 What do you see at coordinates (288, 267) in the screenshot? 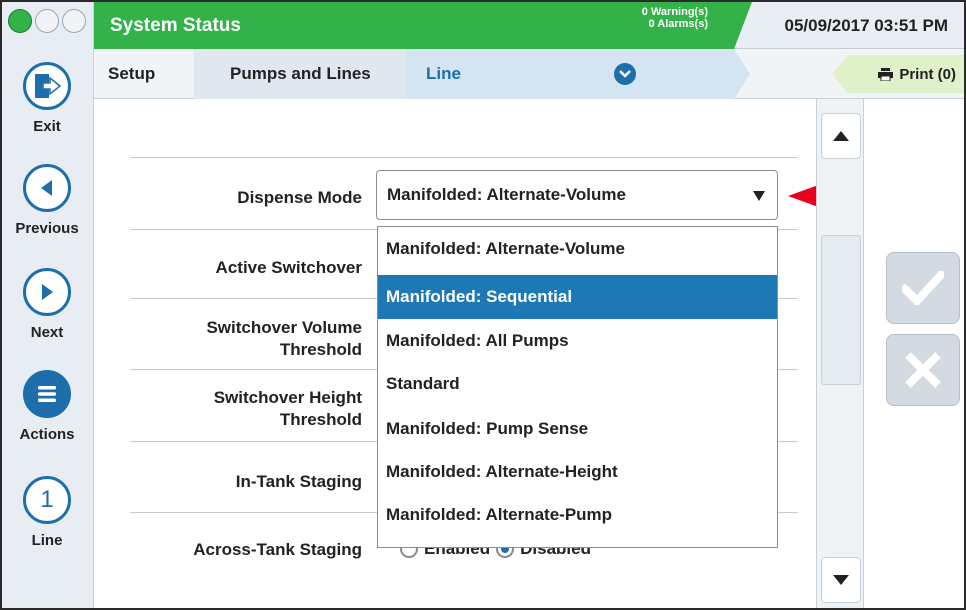
I see `active-switchover-label: Active Switchover` at bounding box center [288, 267].